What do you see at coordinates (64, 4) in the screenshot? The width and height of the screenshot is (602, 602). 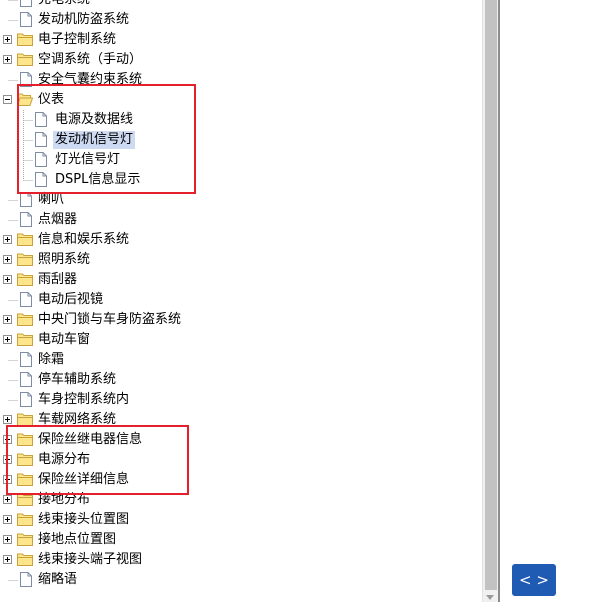 I see `tree-item-label: 充电系统` at bounding box center [64, 4].